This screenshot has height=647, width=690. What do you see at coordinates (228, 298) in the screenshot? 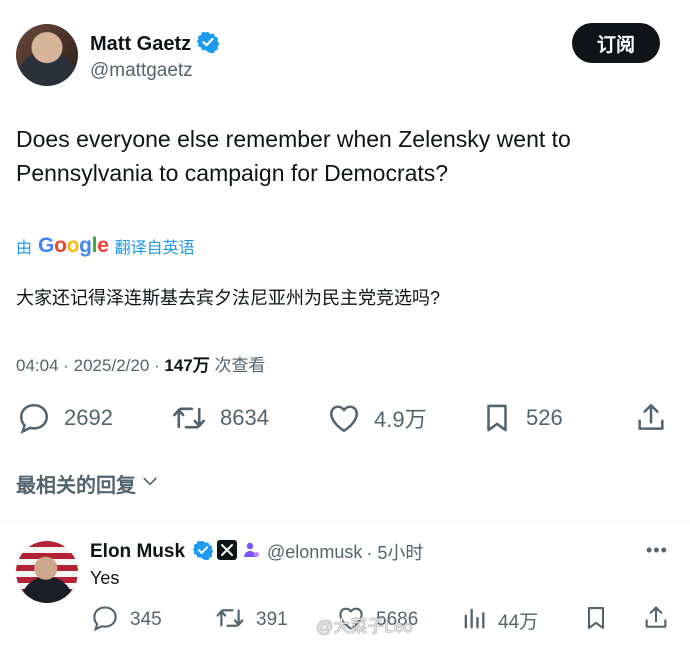
I see `translated-text: 大家还记得泽连斯基去宾夕法尼亚州为民主党竞选吗?` at bounding box center [228, 298].